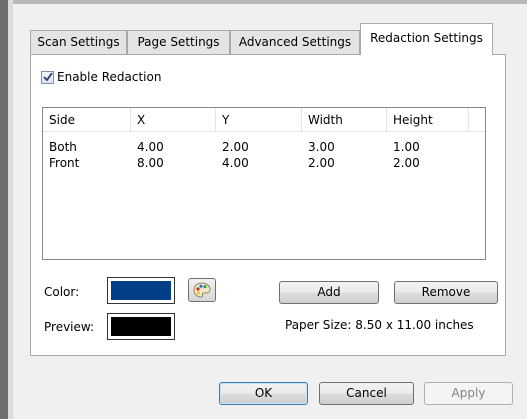 Image resolution: width=527 pixels, height=419 pixels. Describe the element at coordinates (446, 292) in the screenshot. I see `remove-button: Remove` at that location.